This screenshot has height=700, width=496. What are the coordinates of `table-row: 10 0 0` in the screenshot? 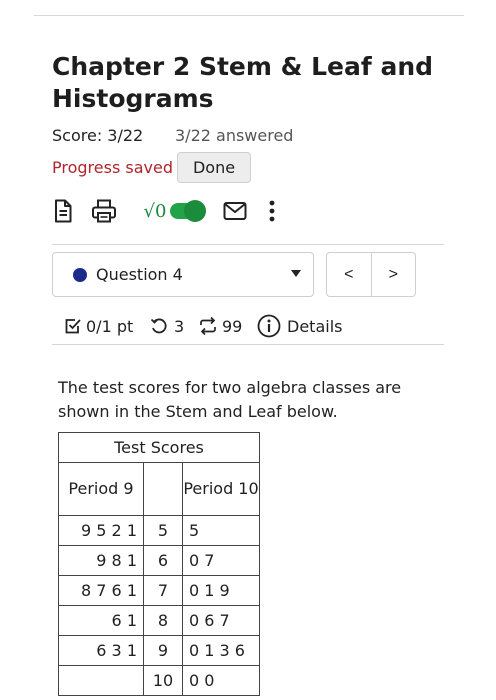 It's located at (159, 680).